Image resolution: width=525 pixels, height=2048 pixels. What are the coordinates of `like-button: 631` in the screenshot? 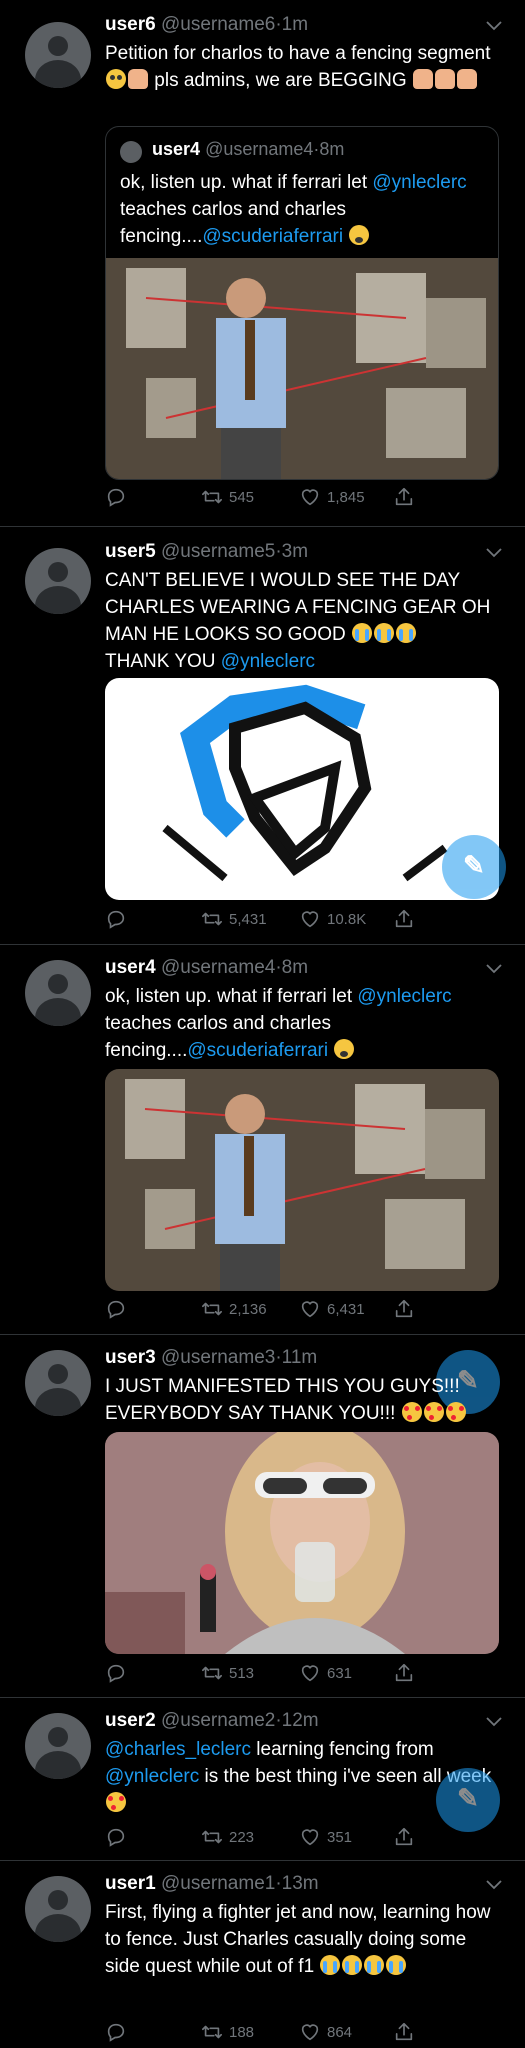 It's located at (325, 1673).